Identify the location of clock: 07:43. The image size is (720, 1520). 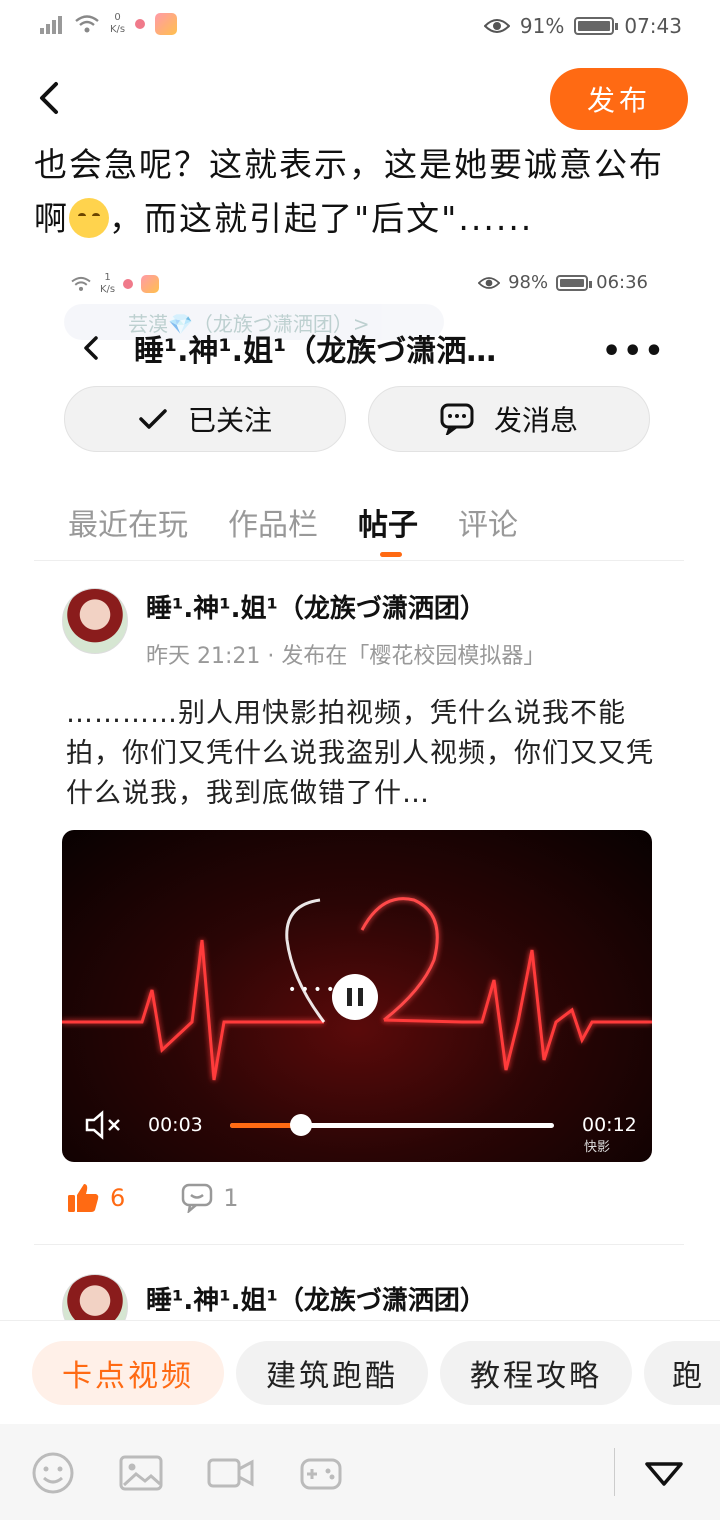
(653, 26).